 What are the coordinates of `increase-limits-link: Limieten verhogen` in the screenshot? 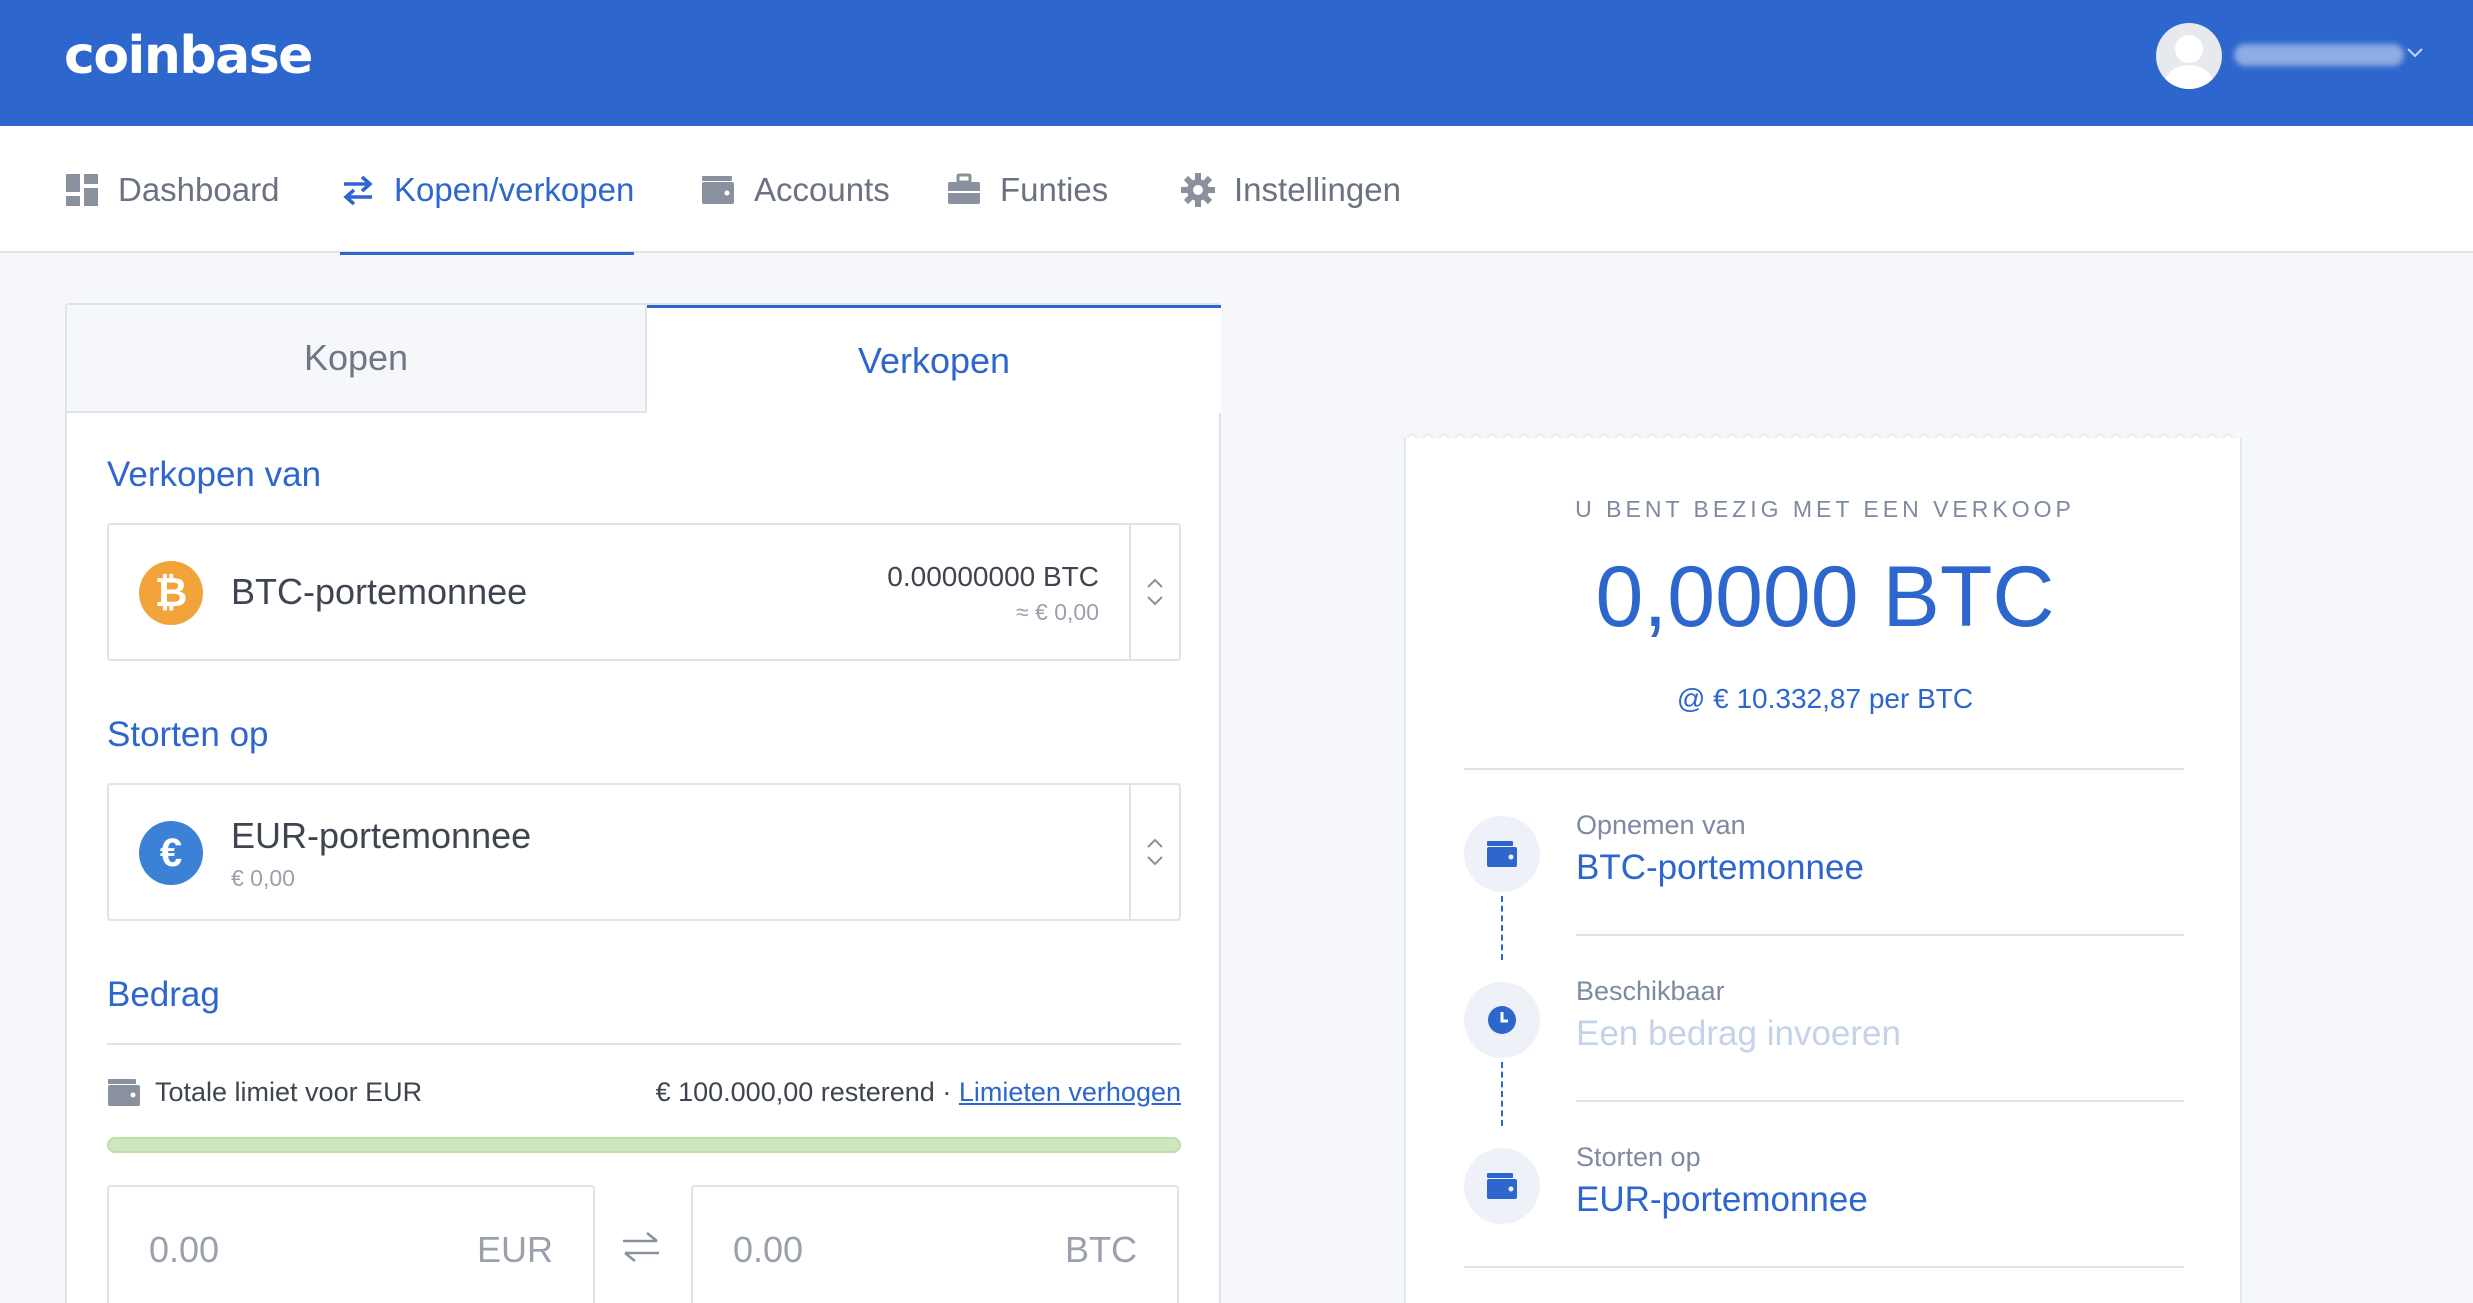 It's located at (1070, 1092).